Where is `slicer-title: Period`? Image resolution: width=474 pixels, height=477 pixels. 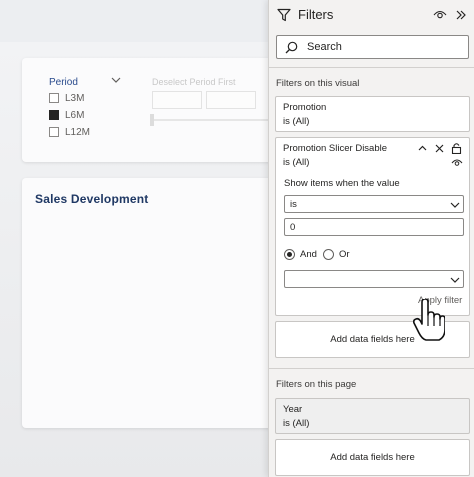
slicer-title: Period is located at coordinates (63, 82).